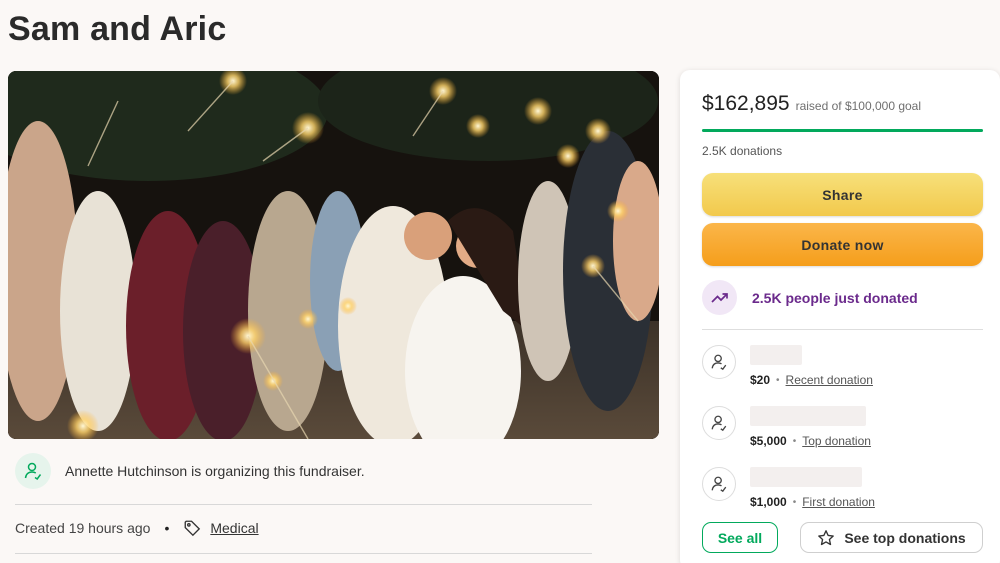 The width and height of the screenshot is (1000, 563). What do you see at coordinates (746, 103) in the screenshot?
I see `raised-amount: $162,895` at bounding box center [746, 103].